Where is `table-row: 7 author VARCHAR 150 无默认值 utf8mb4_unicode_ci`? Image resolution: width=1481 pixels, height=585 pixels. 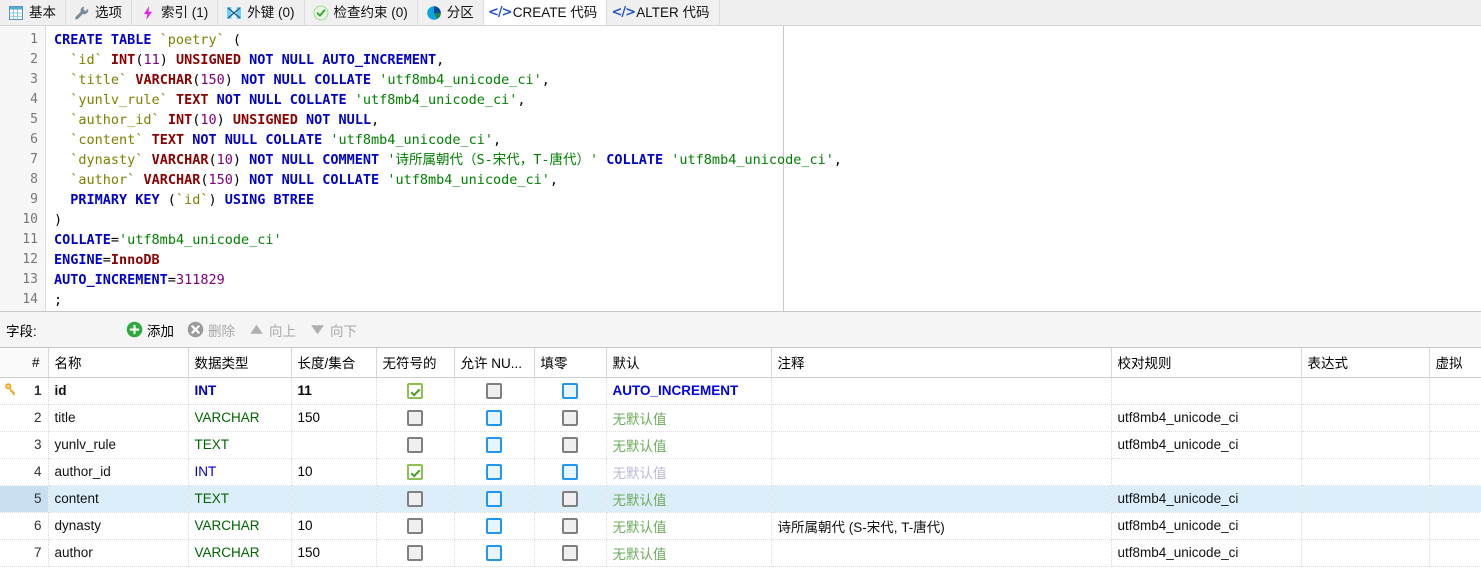
table-row: 7 author VARCHAR 150 无默认值 utf8mb4_unicode_ci is located at coordinates (740, 553).